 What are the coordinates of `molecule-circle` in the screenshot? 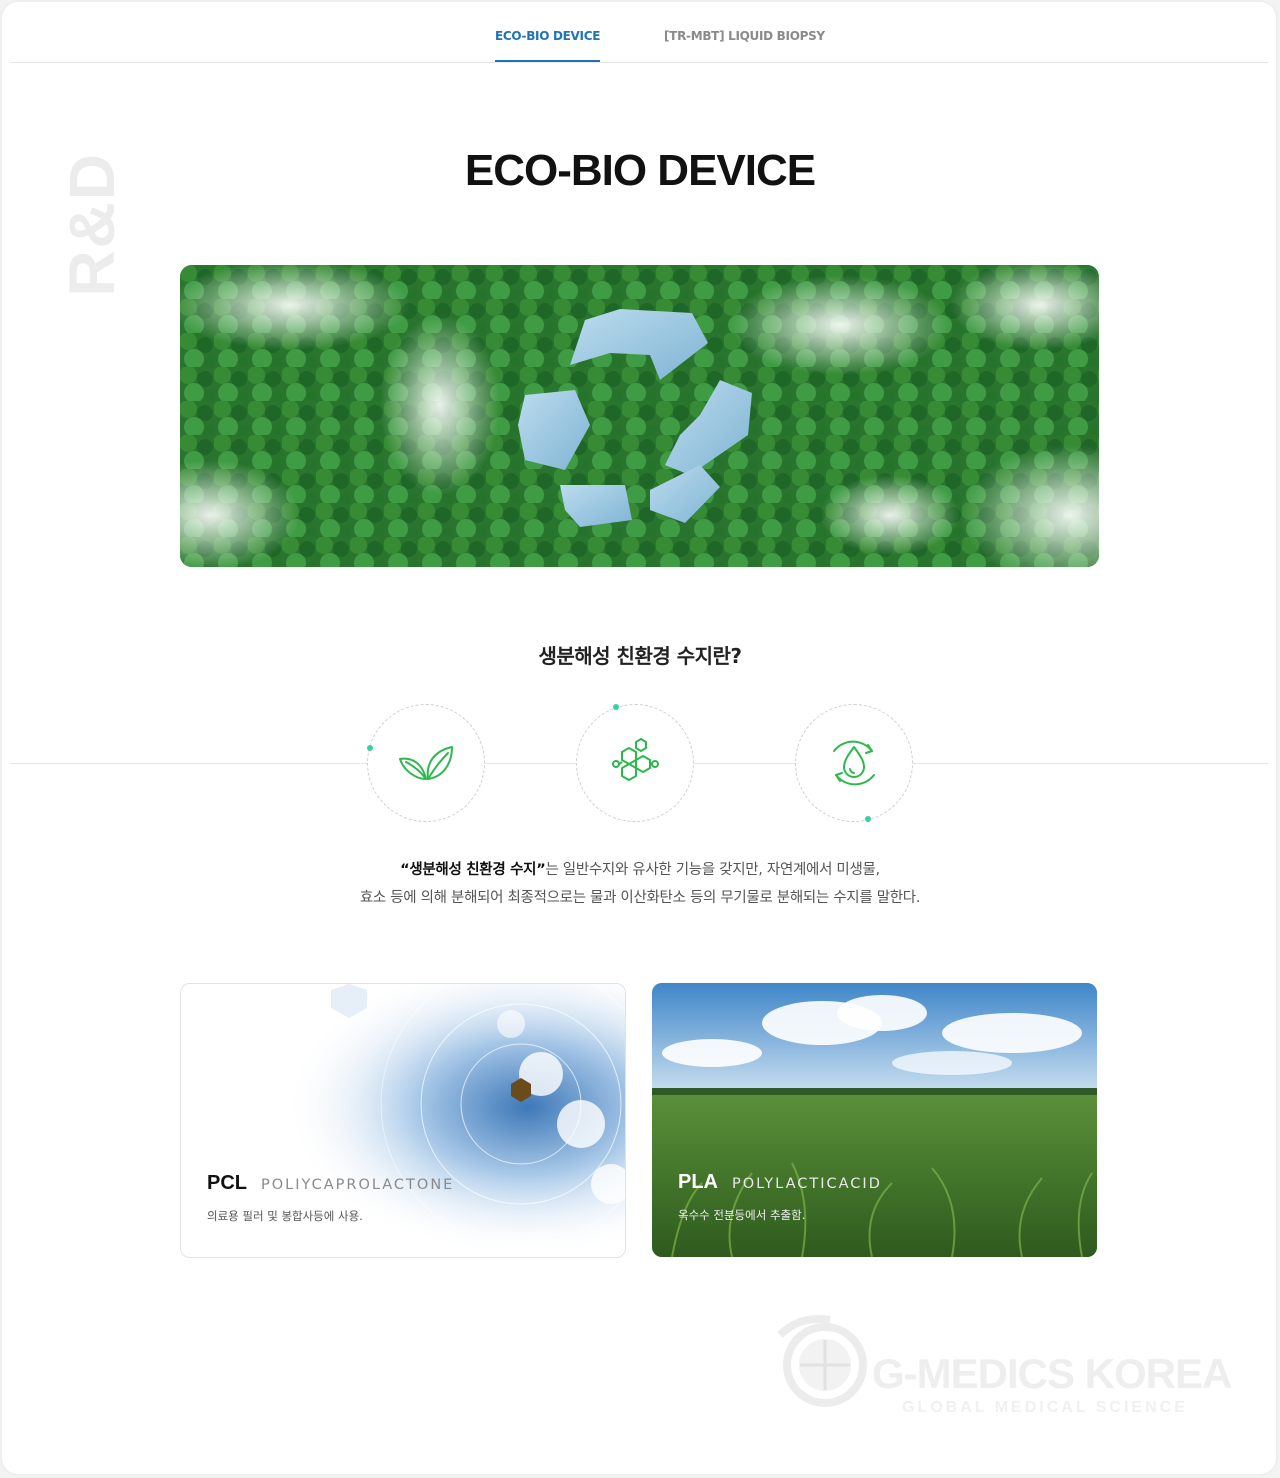 It's located at (635, 763).